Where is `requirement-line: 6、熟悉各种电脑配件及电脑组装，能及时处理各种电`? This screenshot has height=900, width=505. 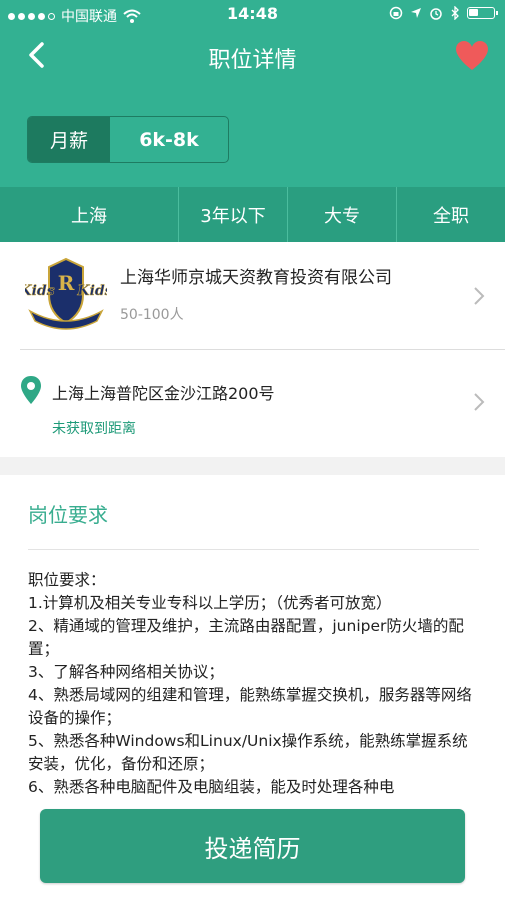
requirement-line: 6、熟悉各种电脑配件及电脑组装，能及时处理各种电 is located at coordinates (211, 787).